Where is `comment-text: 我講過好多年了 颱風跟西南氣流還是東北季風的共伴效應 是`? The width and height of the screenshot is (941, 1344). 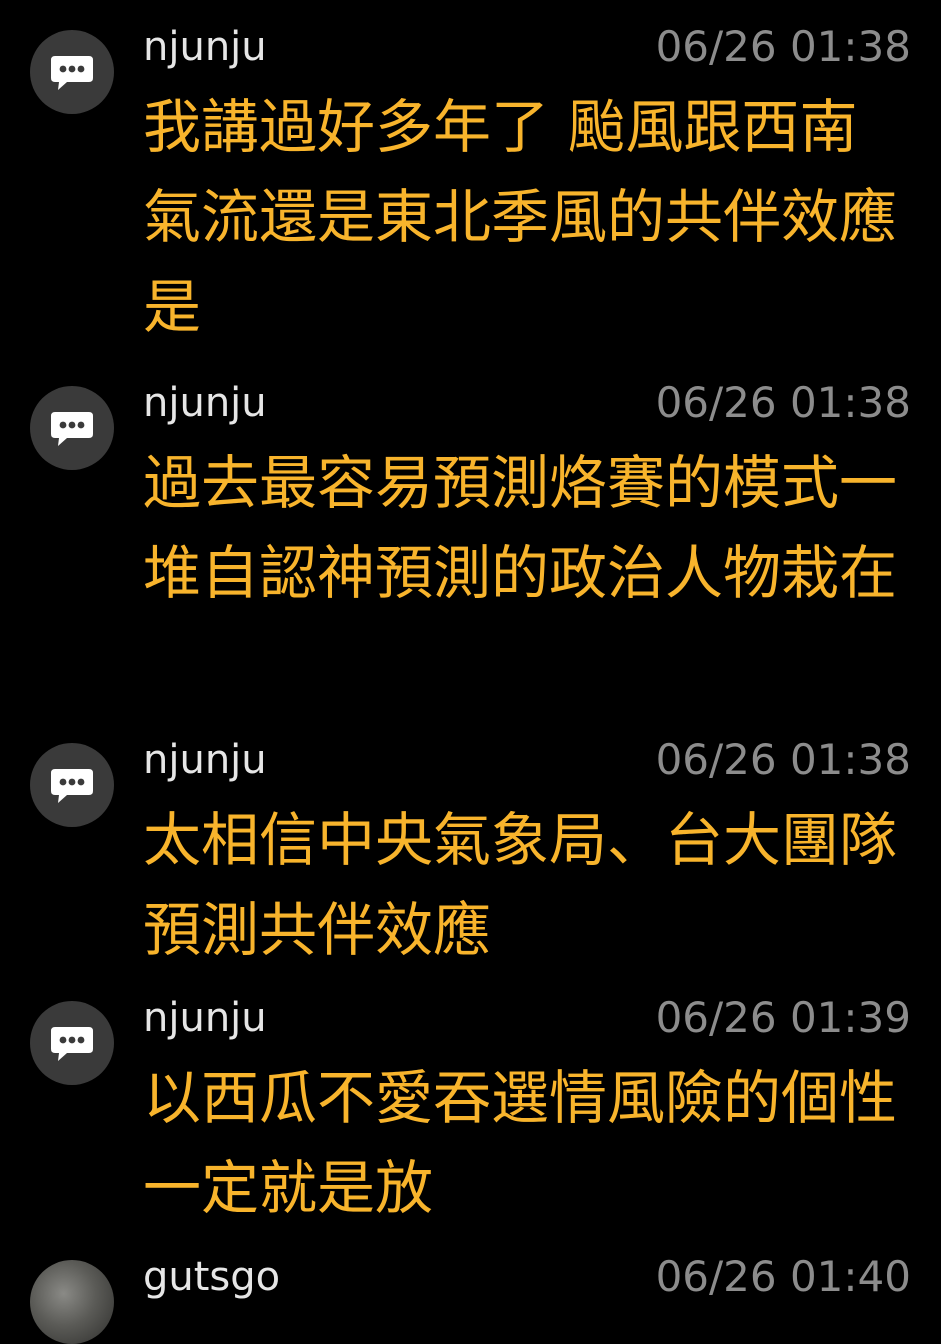 comment-text: 我講過好多年了 颱風跟西南氣流還是東北季風的共伴效應 是 is located at coordinates (520, 217).